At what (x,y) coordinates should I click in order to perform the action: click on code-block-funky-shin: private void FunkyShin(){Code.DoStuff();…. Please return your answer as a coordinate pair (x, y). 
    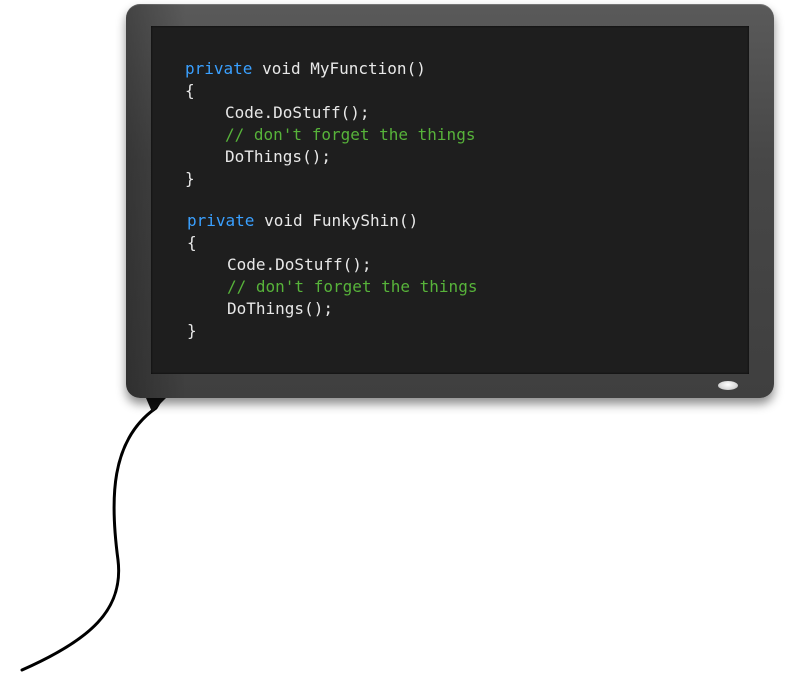
    Looking at the image, I should click on (332, 276).